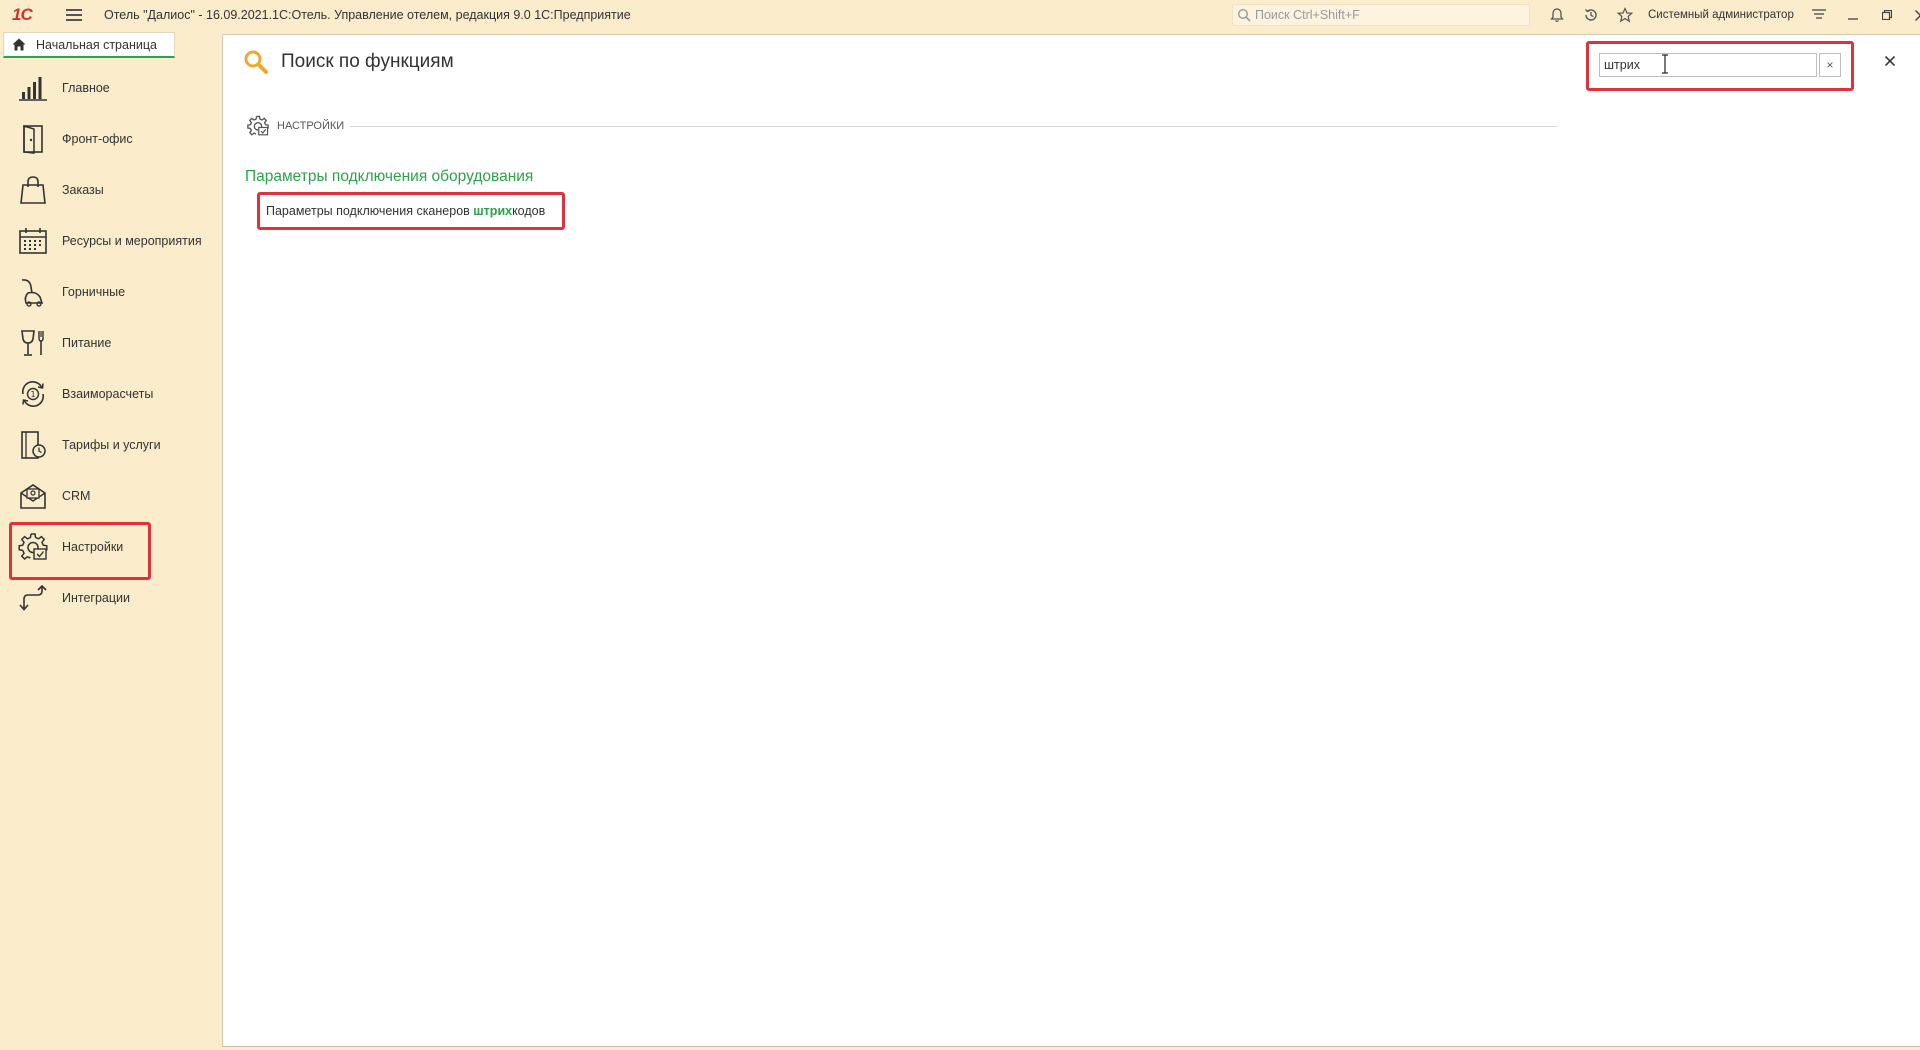 This screenshot has height=1050, width=1920. Describe the element at coordinates (132, 240) in the screenshot. I see `sidebar-item-label: Ресурсы и мероприятия` at that location.